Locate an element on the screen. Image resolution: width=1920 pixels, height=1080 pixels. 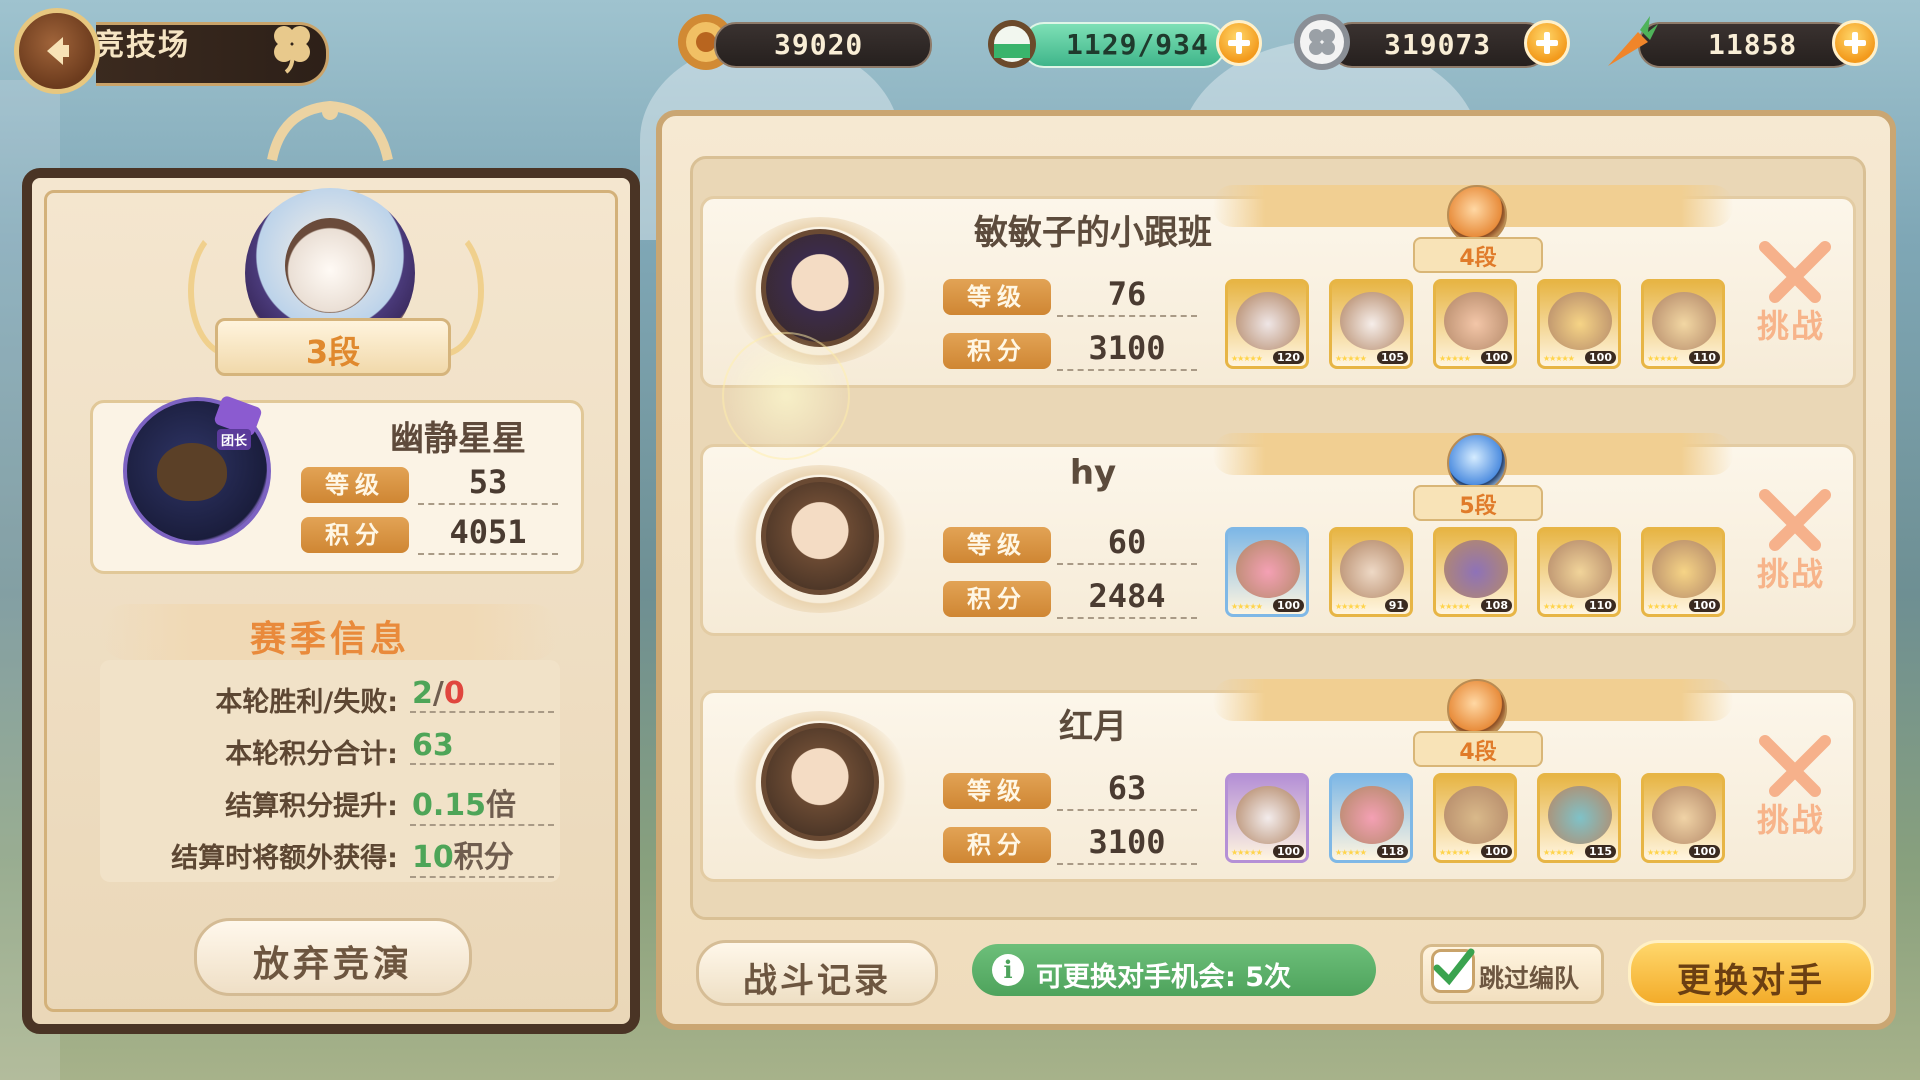
hero-portrait: ★★★★★ 115 is located at coordinates (1579, 818).